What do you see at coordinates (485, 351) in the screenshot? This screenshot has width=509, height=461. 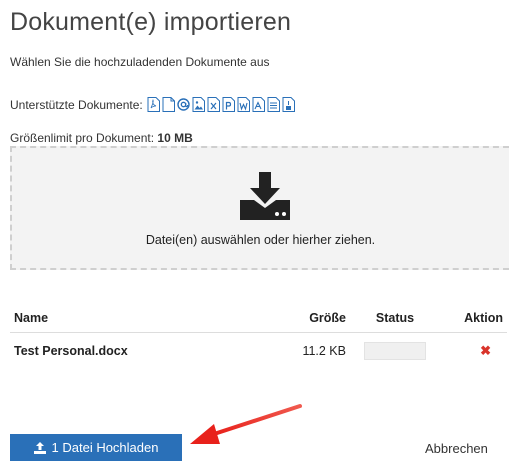 I see `remove-x-icon: ✖` at bounding box center [485, 351].